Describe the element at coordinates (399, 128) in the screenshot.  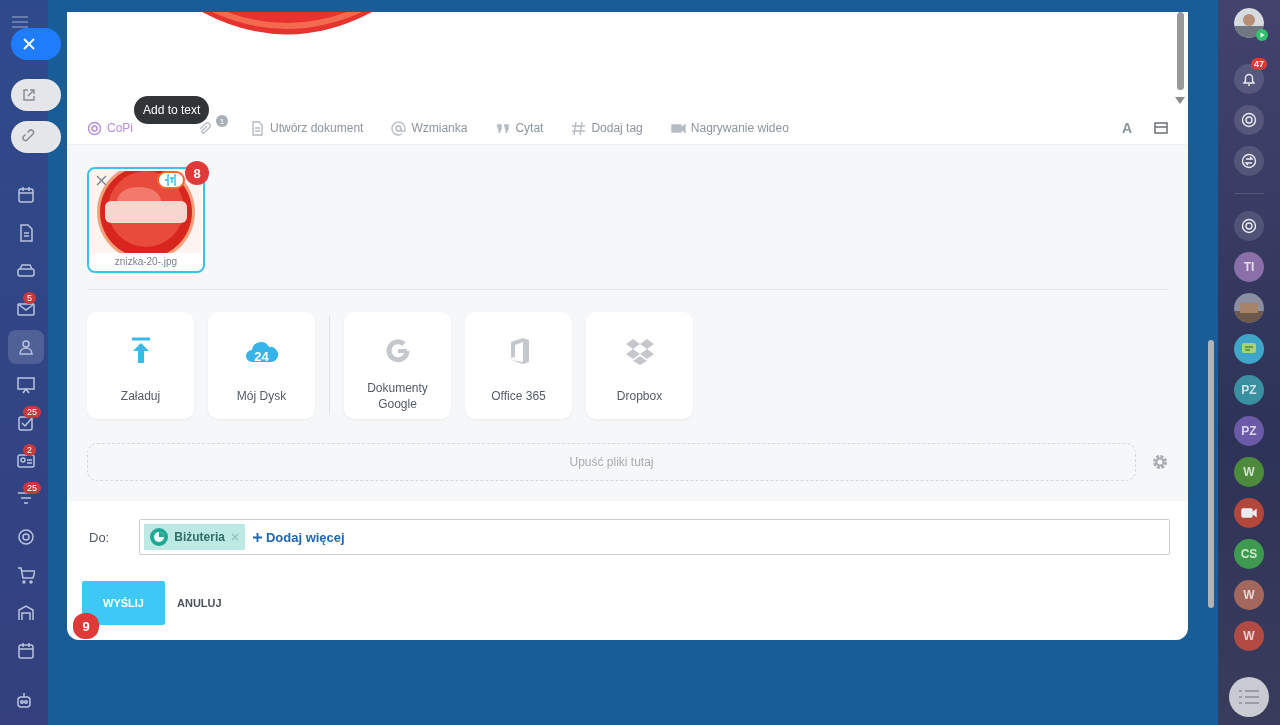
I see `mention-icon` at that location.